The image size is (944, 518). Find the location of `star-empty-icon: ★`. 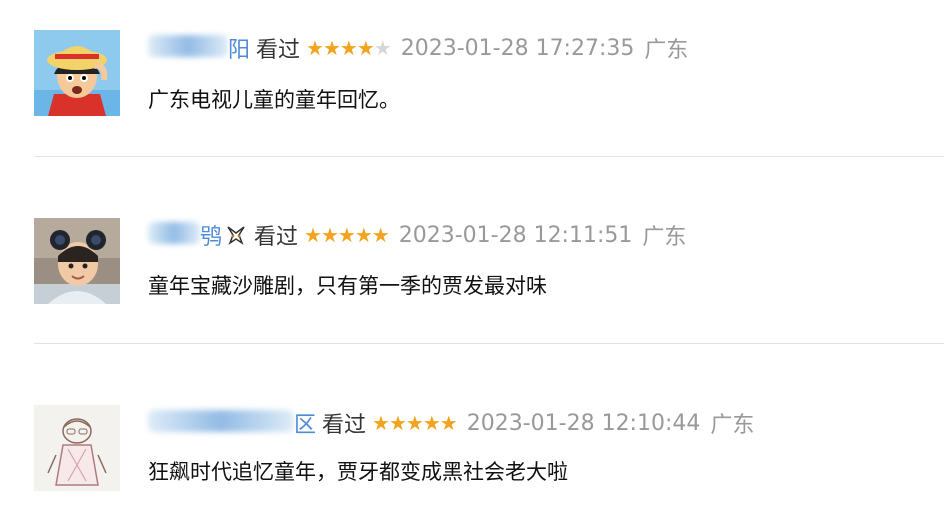

star-empty-icon: ★ is located at coordinates (382, 48).